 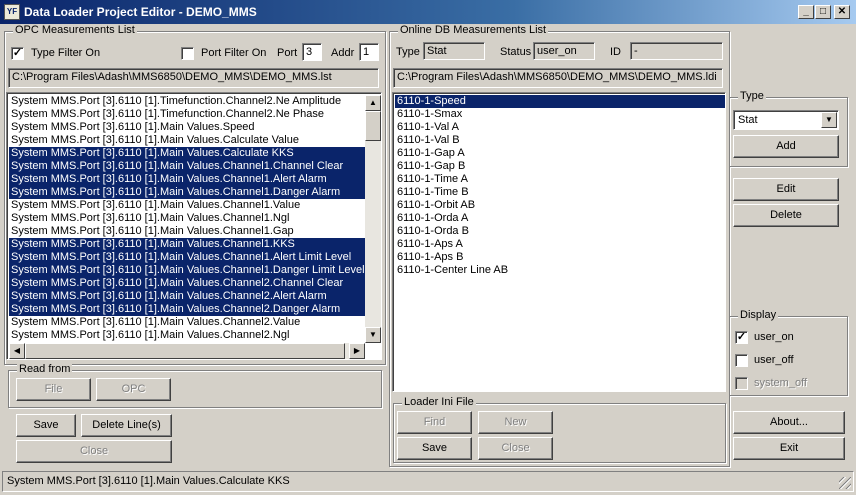 What do you see at coordinates (564, 51) in the screenshot?
I see `online-status-value: user_on` at bounding box center [564, 51].